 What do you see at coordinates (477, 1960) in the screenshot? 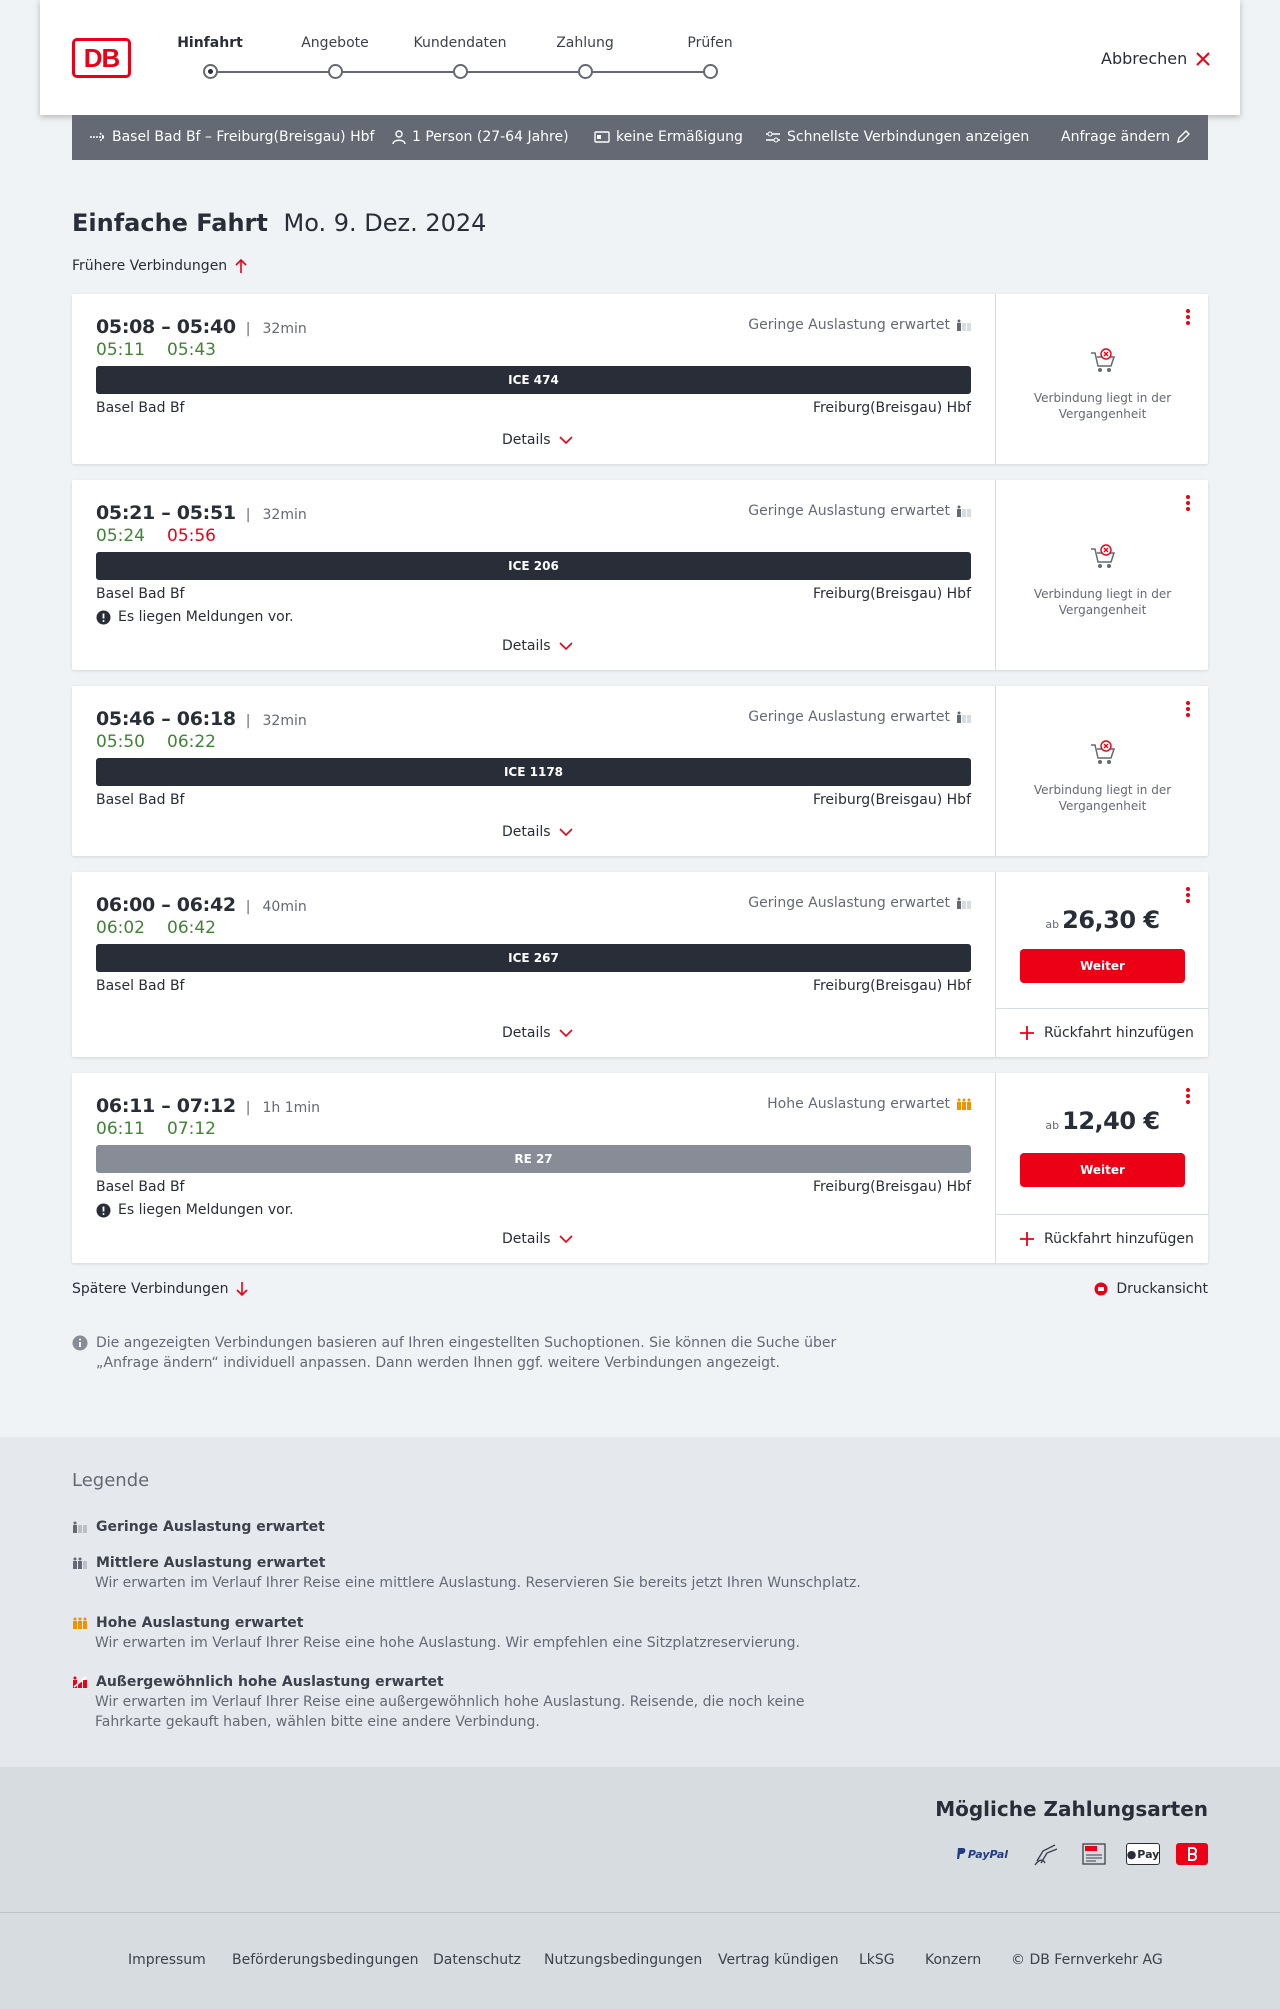
I see `footer-link-datenschutz: Datenschutz` at bounding box center [477, 1960].